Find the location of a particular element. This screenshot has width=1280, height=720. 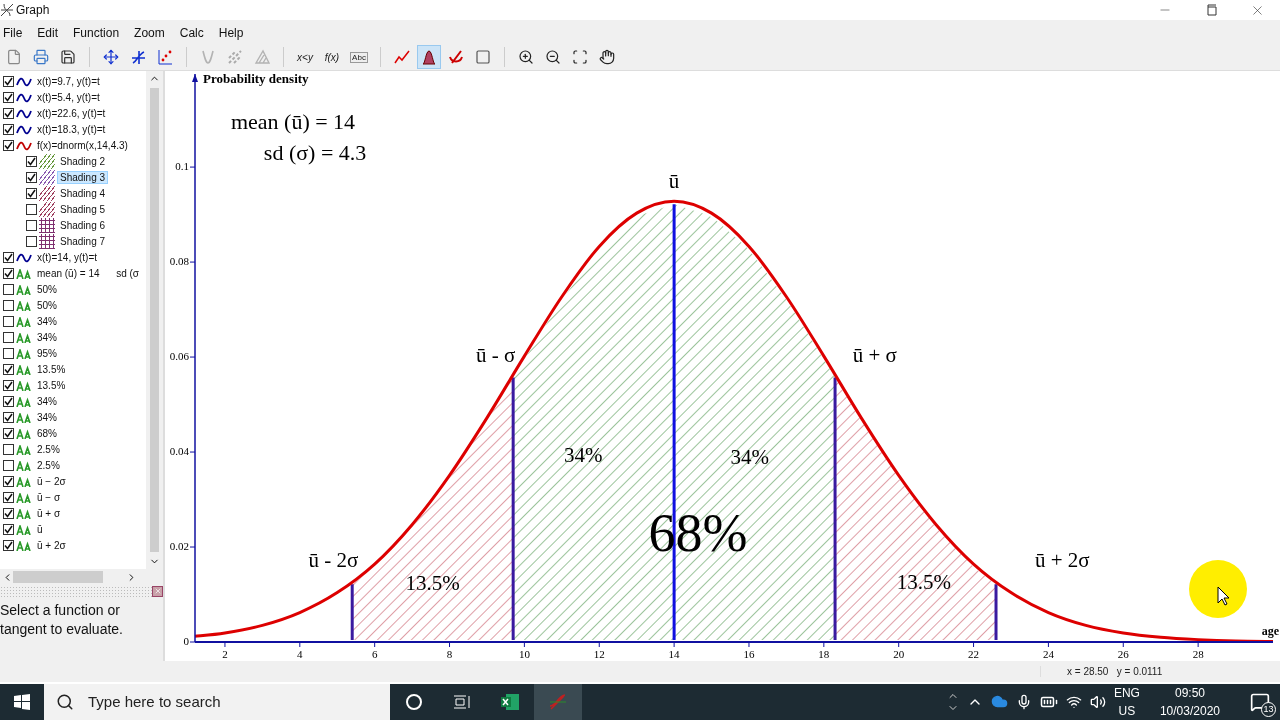

curve-icon is located at coordinates (402, 57).